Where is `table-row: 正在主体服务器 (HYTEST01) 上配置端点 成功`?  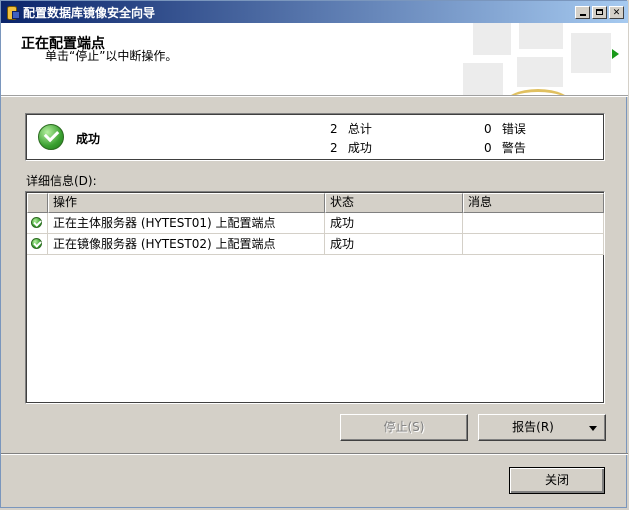 table-row: 正在主体服务器 (HYTEST01) 上配置端点 成功 is located at coordinates (315, 223).